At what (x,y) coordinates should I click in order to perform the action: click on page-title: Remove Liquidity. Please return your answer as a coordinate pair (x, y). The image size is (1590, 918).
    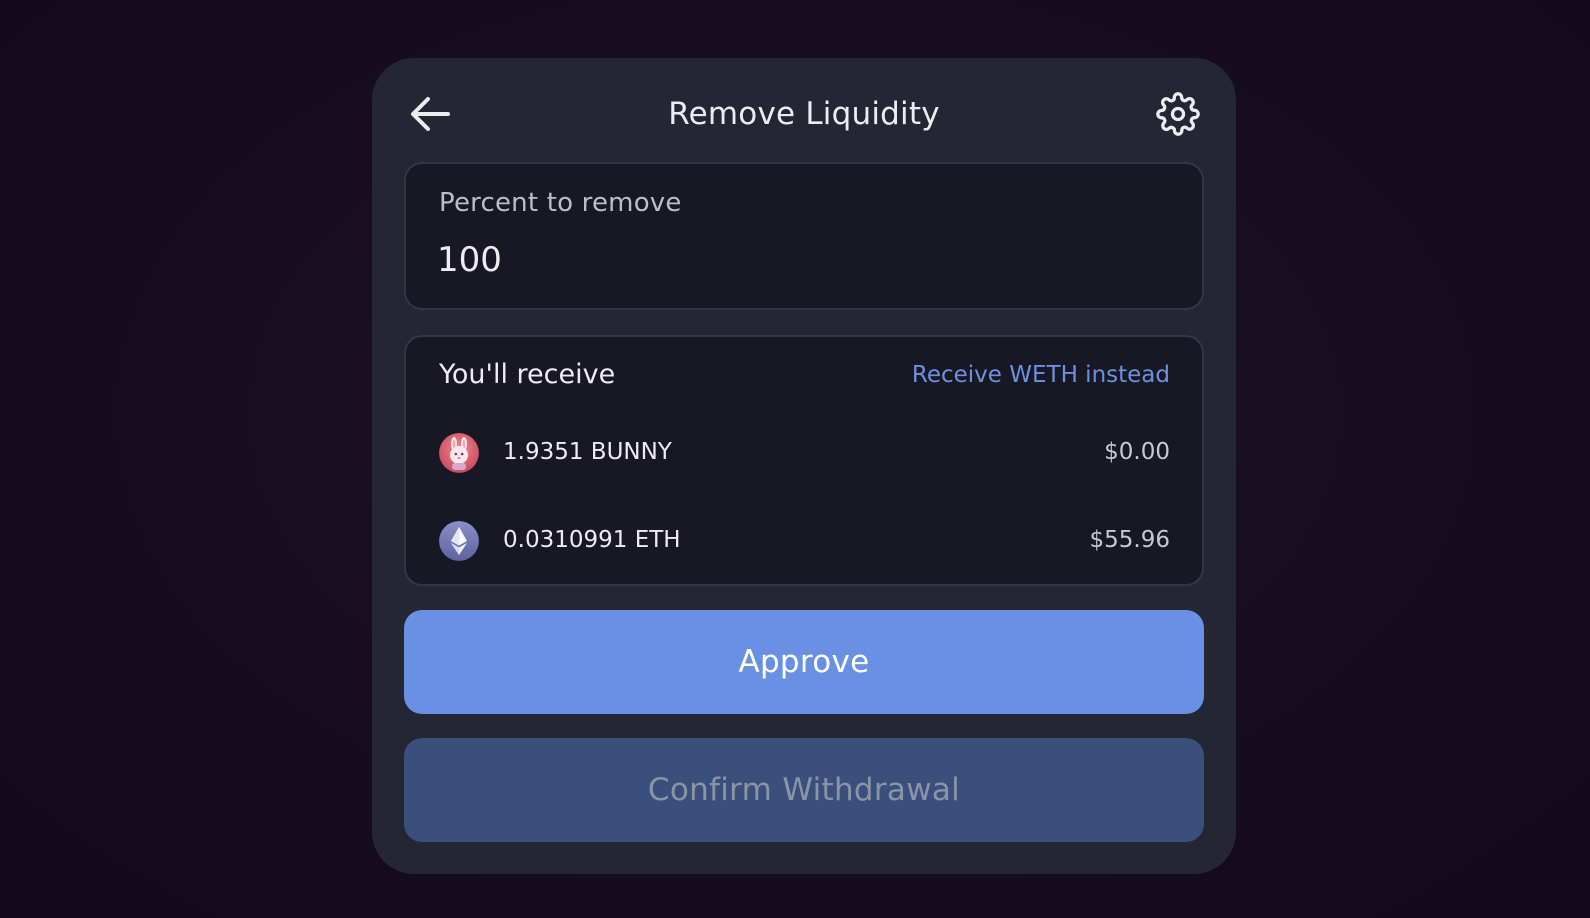
    Looking at the image, I should click on (804, 114).